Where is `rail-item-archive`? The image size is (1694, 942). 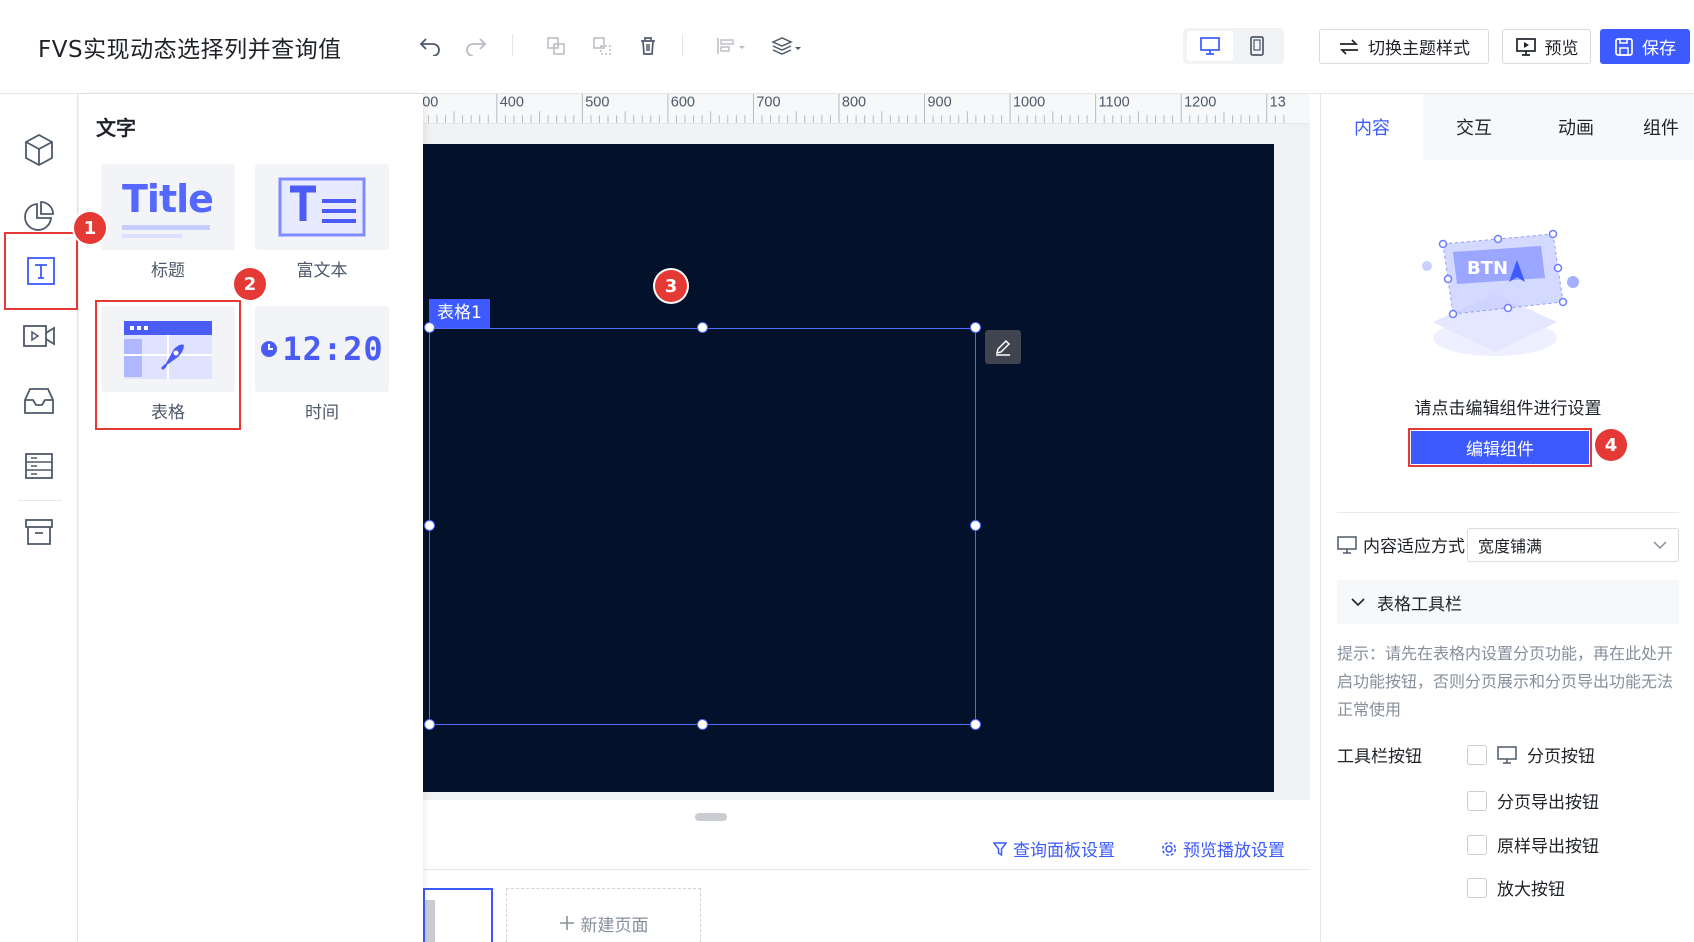
rail-item-archive is located at coordinates (39, 532).